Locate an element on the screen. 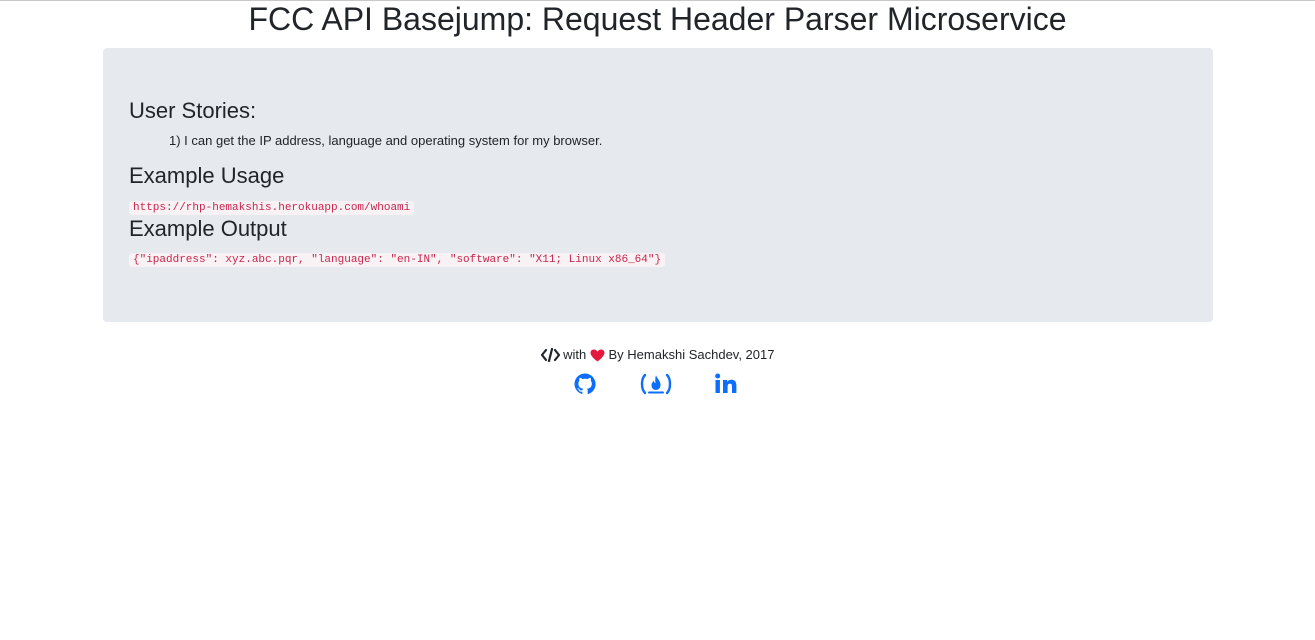  user-stories-heading: User Stories: is located at coordinates (193, 110).